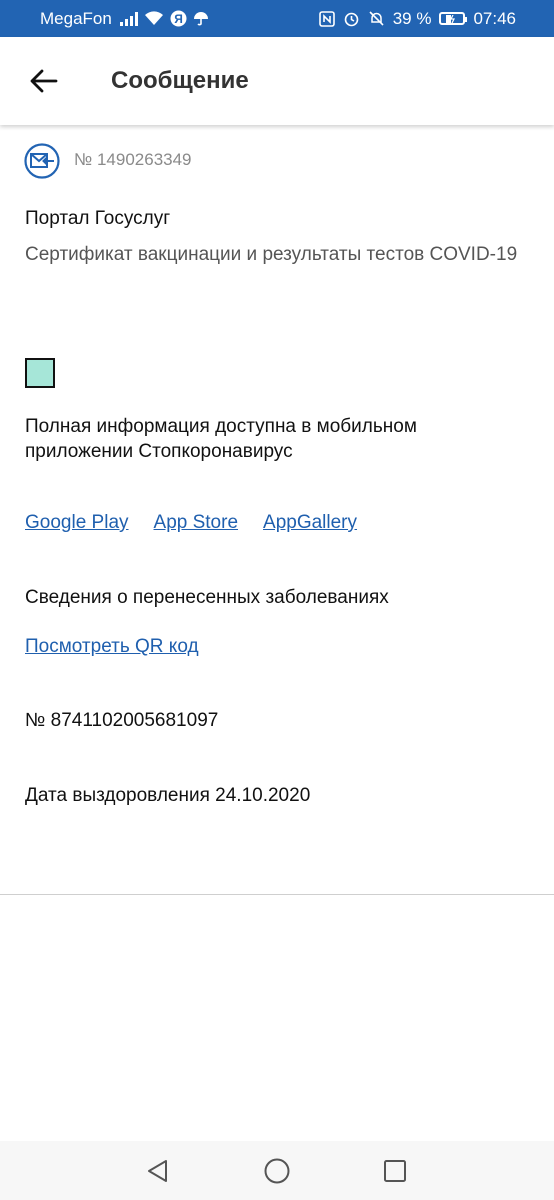  Describe the element at coordinates (277, 18) in the screenshot. I see `status-bar: MegaFon Я 39 % 07:46` at that location.